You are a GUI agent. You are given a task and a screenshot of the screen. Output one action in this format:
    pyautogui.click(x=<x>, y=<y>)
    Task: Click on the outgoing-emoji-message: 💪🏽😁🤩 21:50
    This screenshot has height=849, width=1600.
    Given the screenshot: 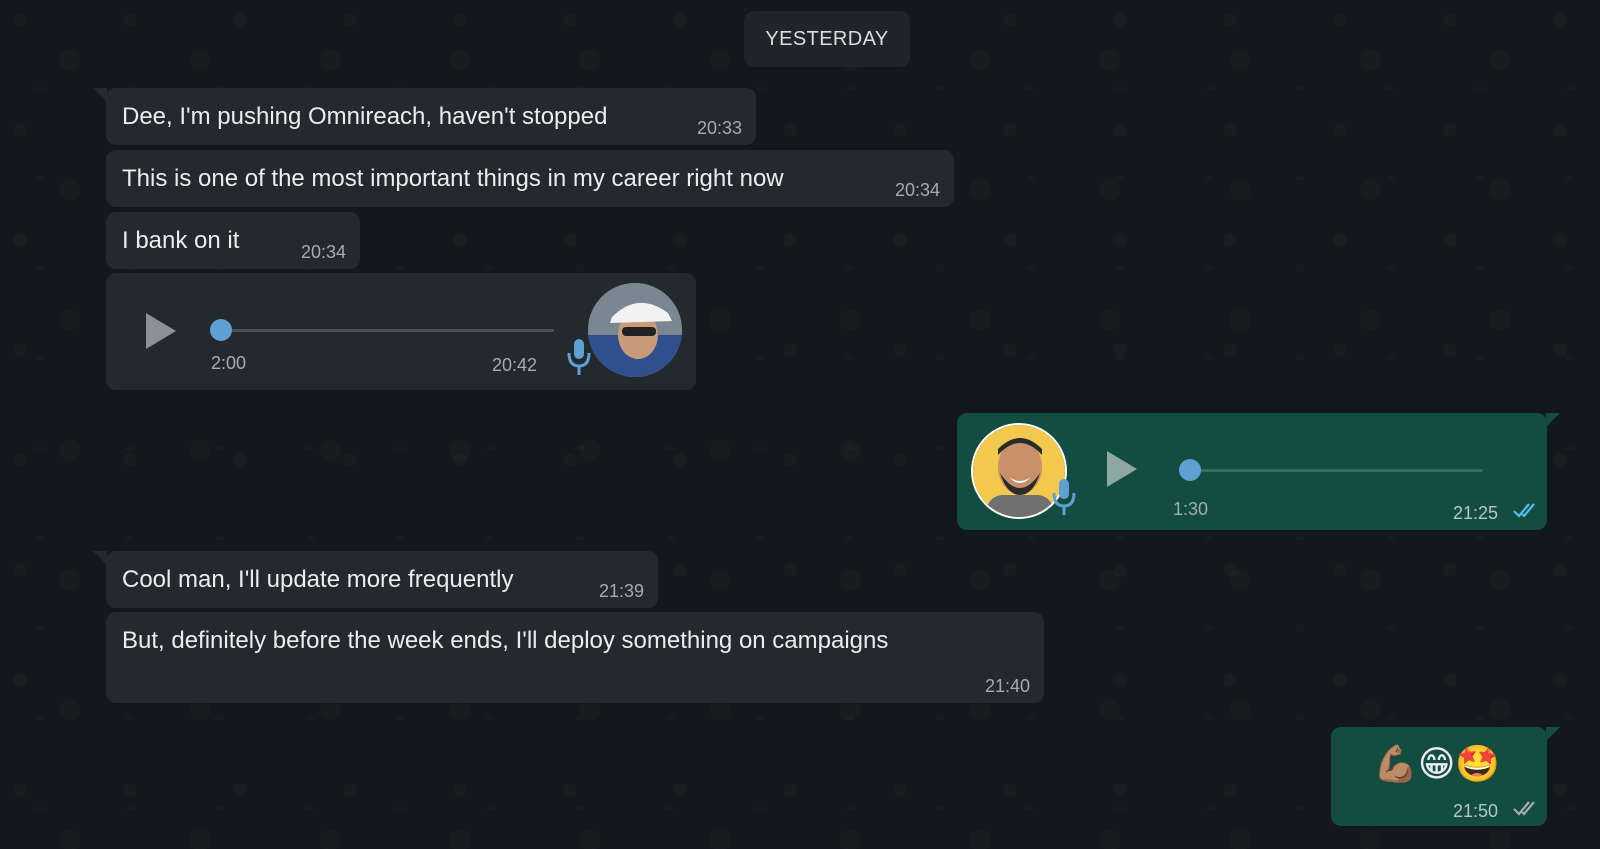 What is the action you would take?
    pyautogui.click(x=1445, y=776)
    